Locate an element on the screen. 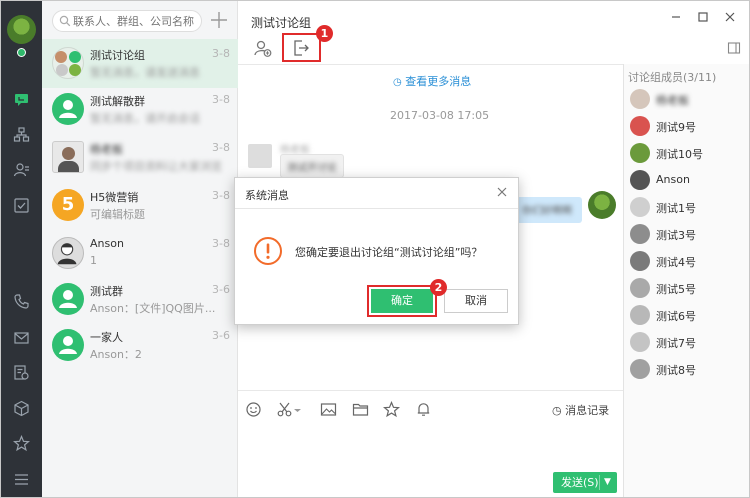 Image resolution: width=750 pixels, height=498 pixels. member-item: 测试4号 is located at coordinates (688, 261).